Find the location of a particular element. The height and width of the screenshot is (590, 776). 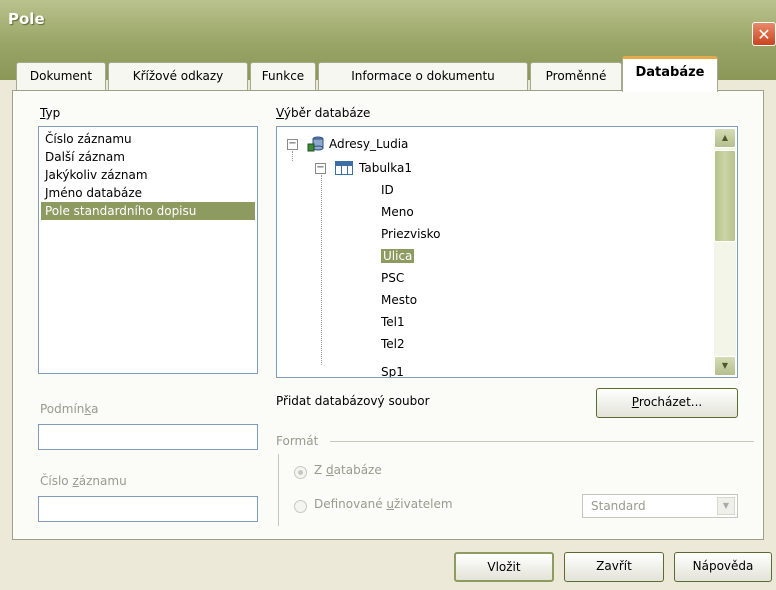

format-select: Standard ▼ is located at coordinates (660, 506).